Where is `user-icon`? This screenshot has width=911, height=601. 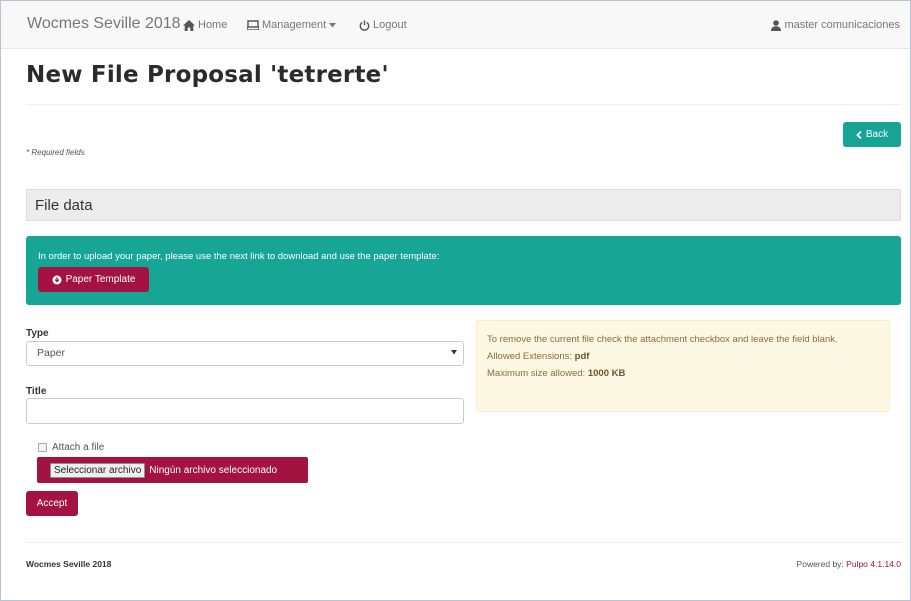 user-icon is located at coordinates (776, 25).